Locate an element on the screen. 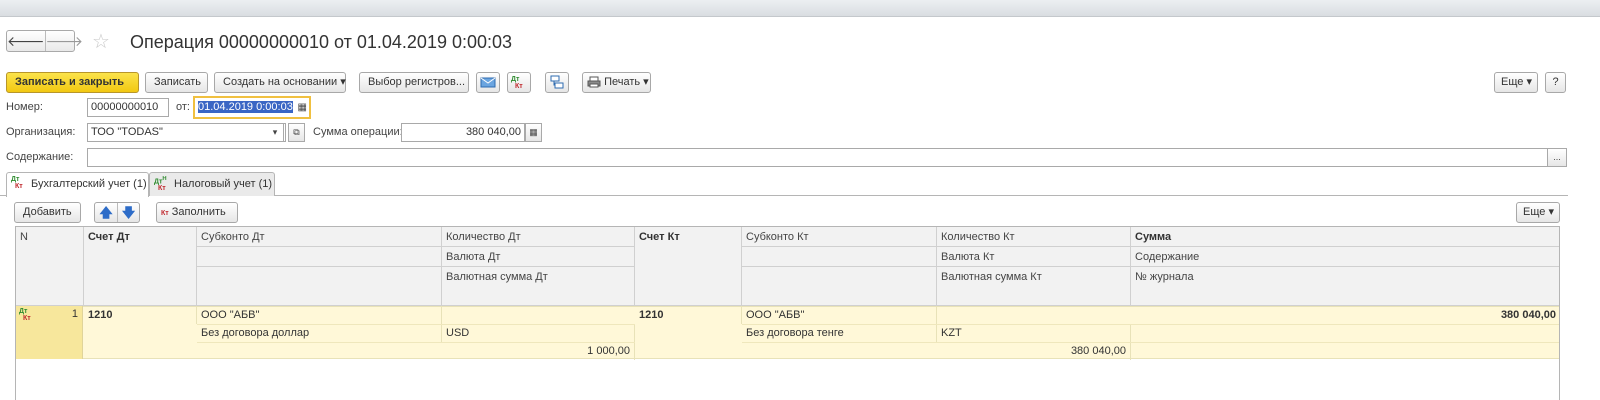 This screenshot has width=1600, height=400. row-number: 1 is located at coordinates (74, 314).